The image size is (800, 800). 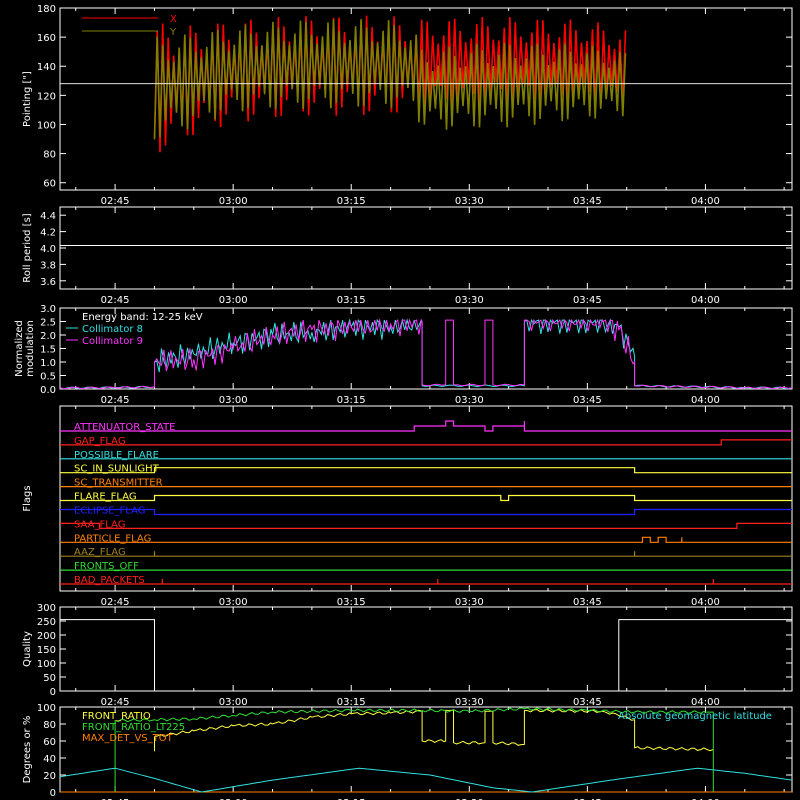 What do you see at coordinates (48, 336) in the screenshot?
I see `y-tick-label: 2.0` at bounding box center [48, 336].